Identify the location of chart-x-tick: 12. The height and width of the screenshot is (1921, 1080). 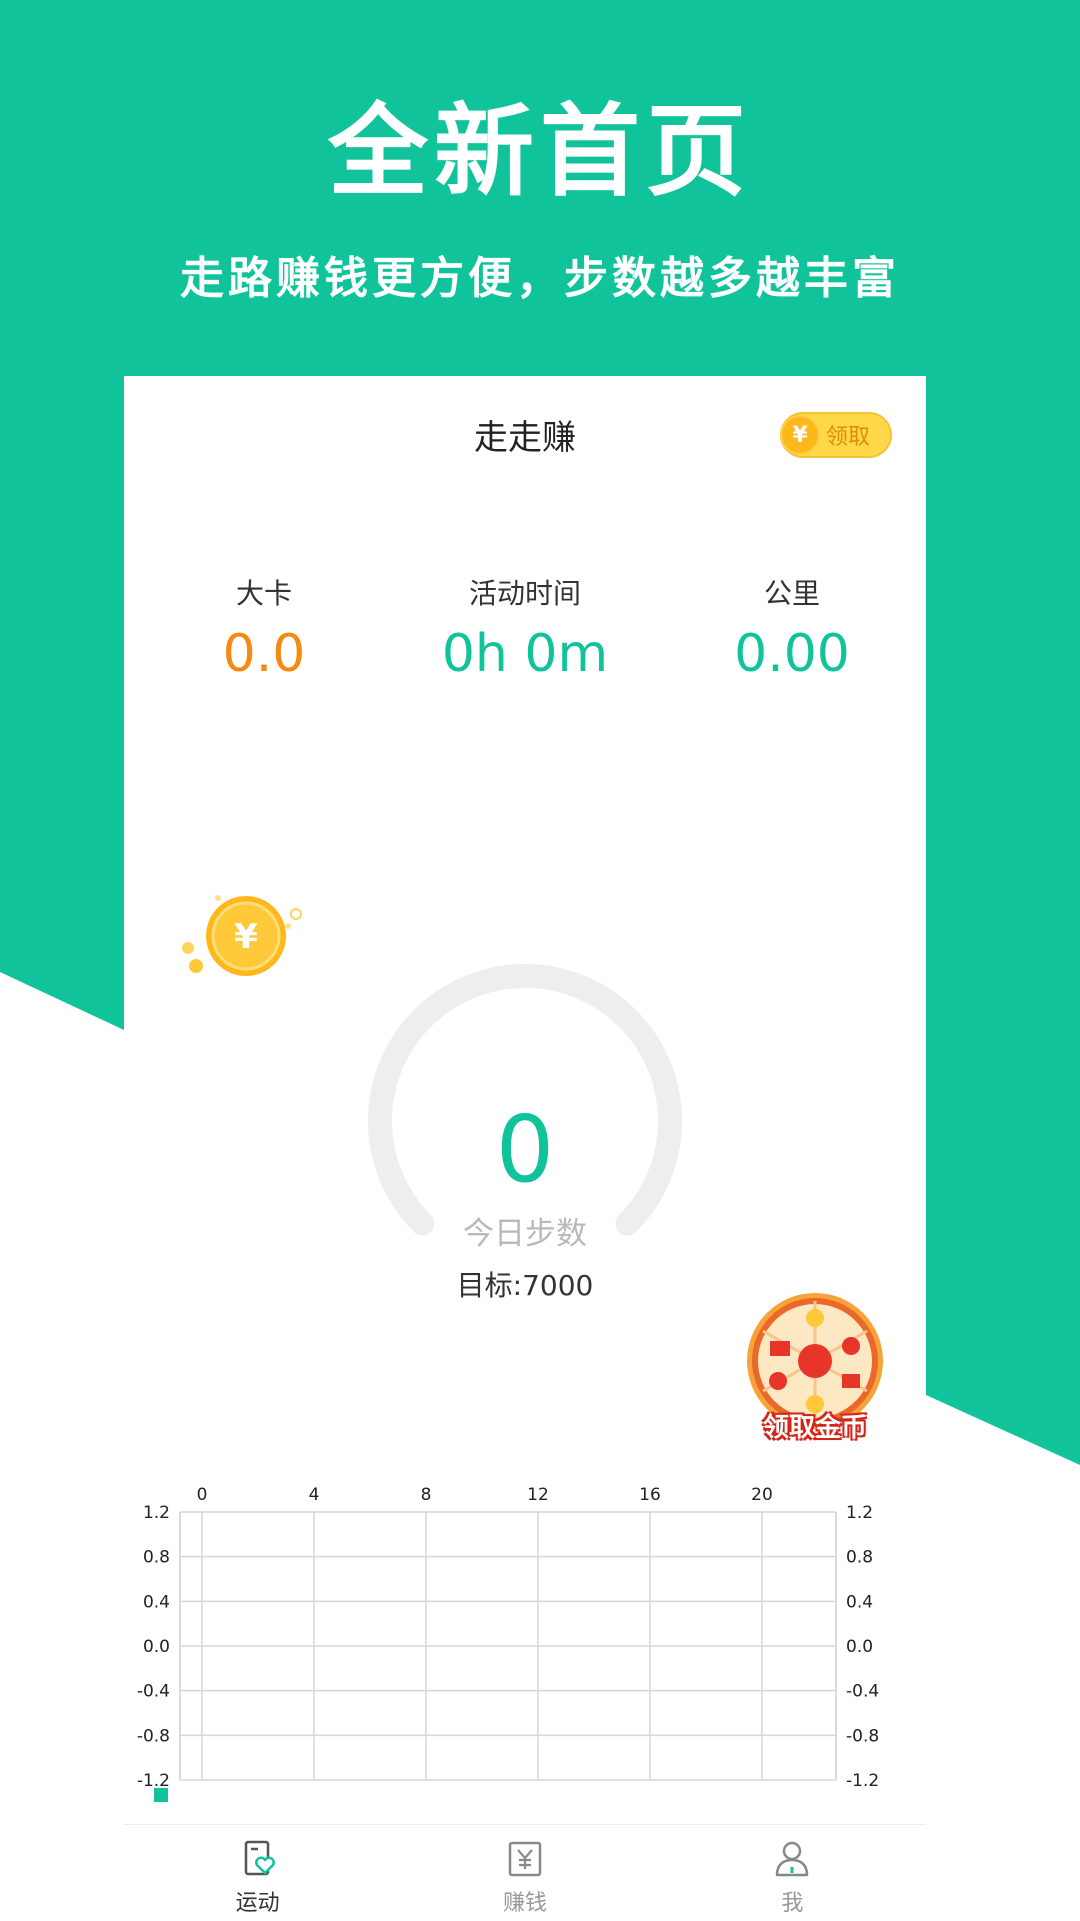
(538, 1495).